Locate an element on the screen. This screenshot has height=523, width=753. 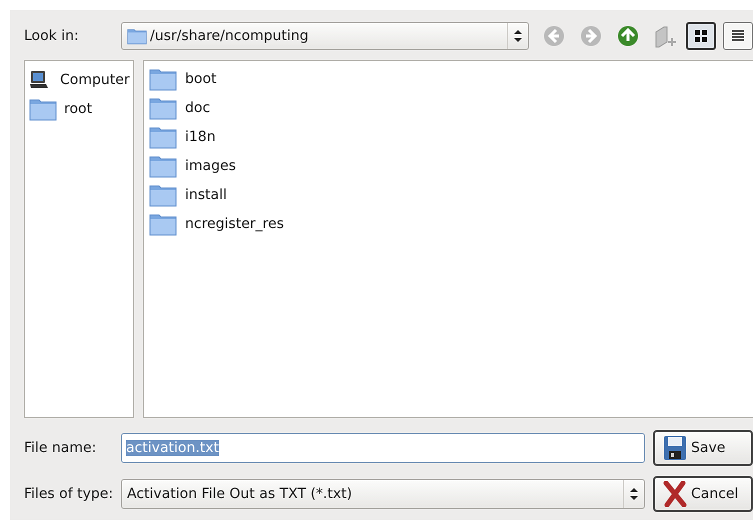
file-type-dropdown: Activation File Out as TXT (*.txt) is located at coordinates (383, 494).